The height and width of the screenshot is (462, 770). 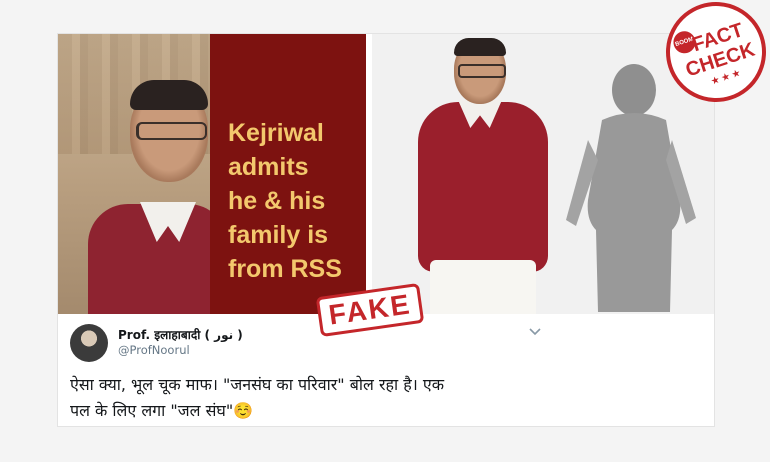 I want to click on man-glasses, so click(x=482, y=71).